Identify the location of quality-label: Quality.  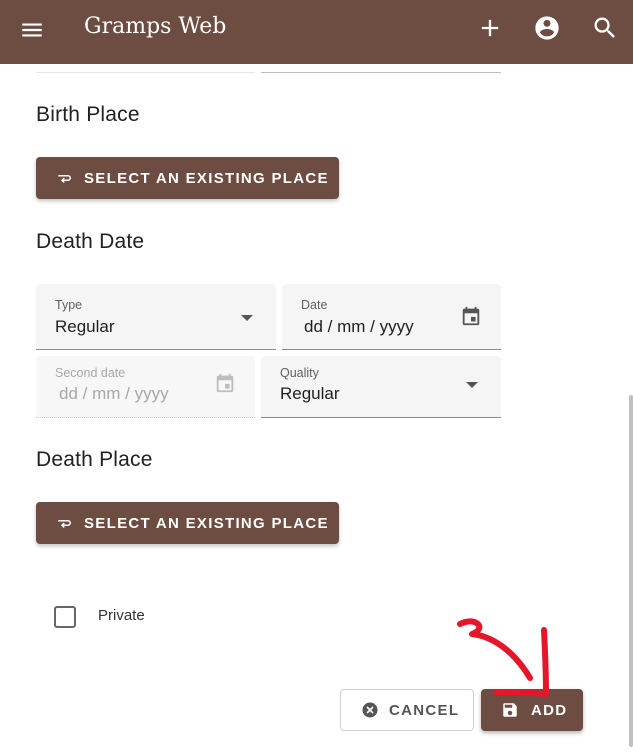
(299, 373).